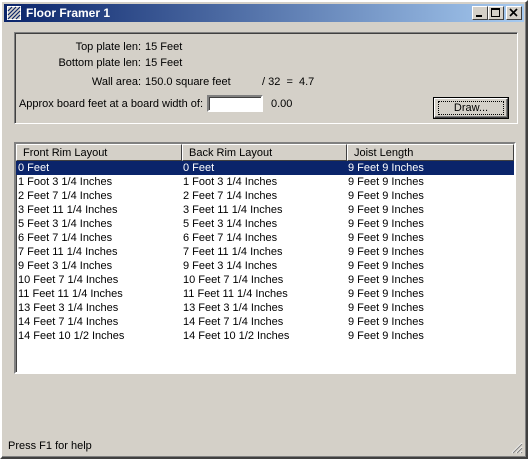  Describe the element at coordinates (264, 152) in the screenshot. I see `column-header-back-rim: Back Rim Layout` at that location.